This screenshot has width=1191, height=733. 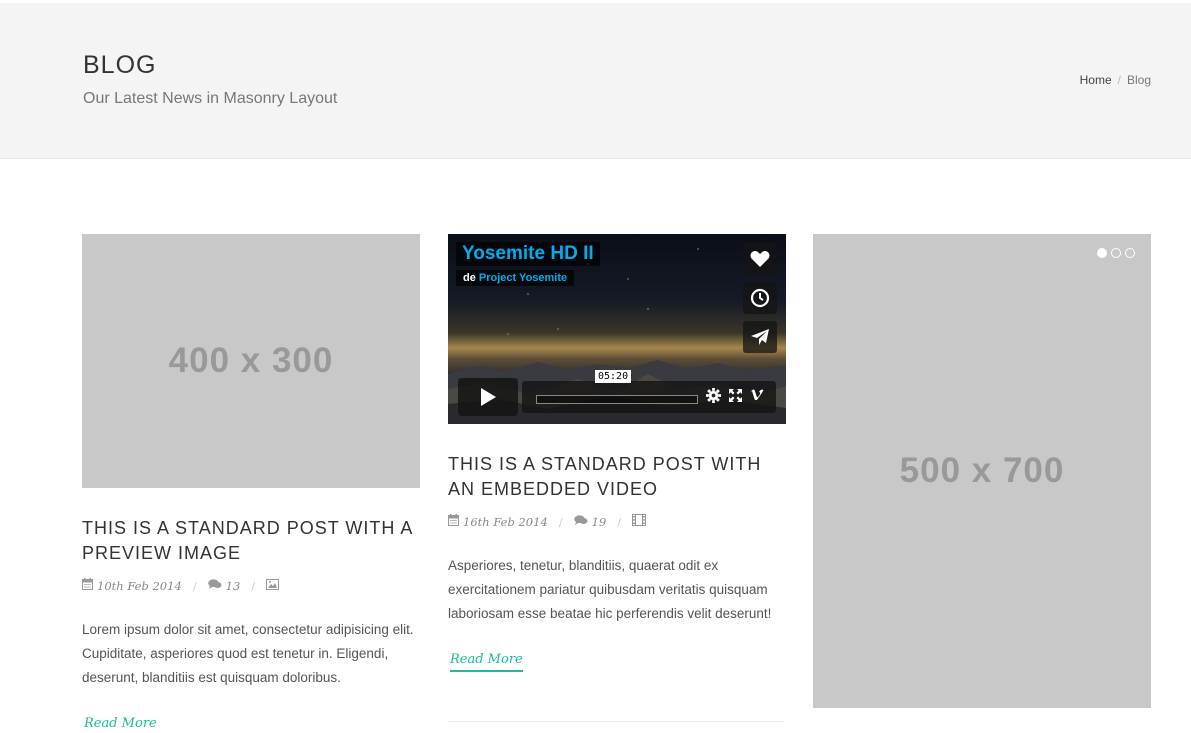 I want to click on placeholder-label: 500 x 700, so click(x=982, y=470).